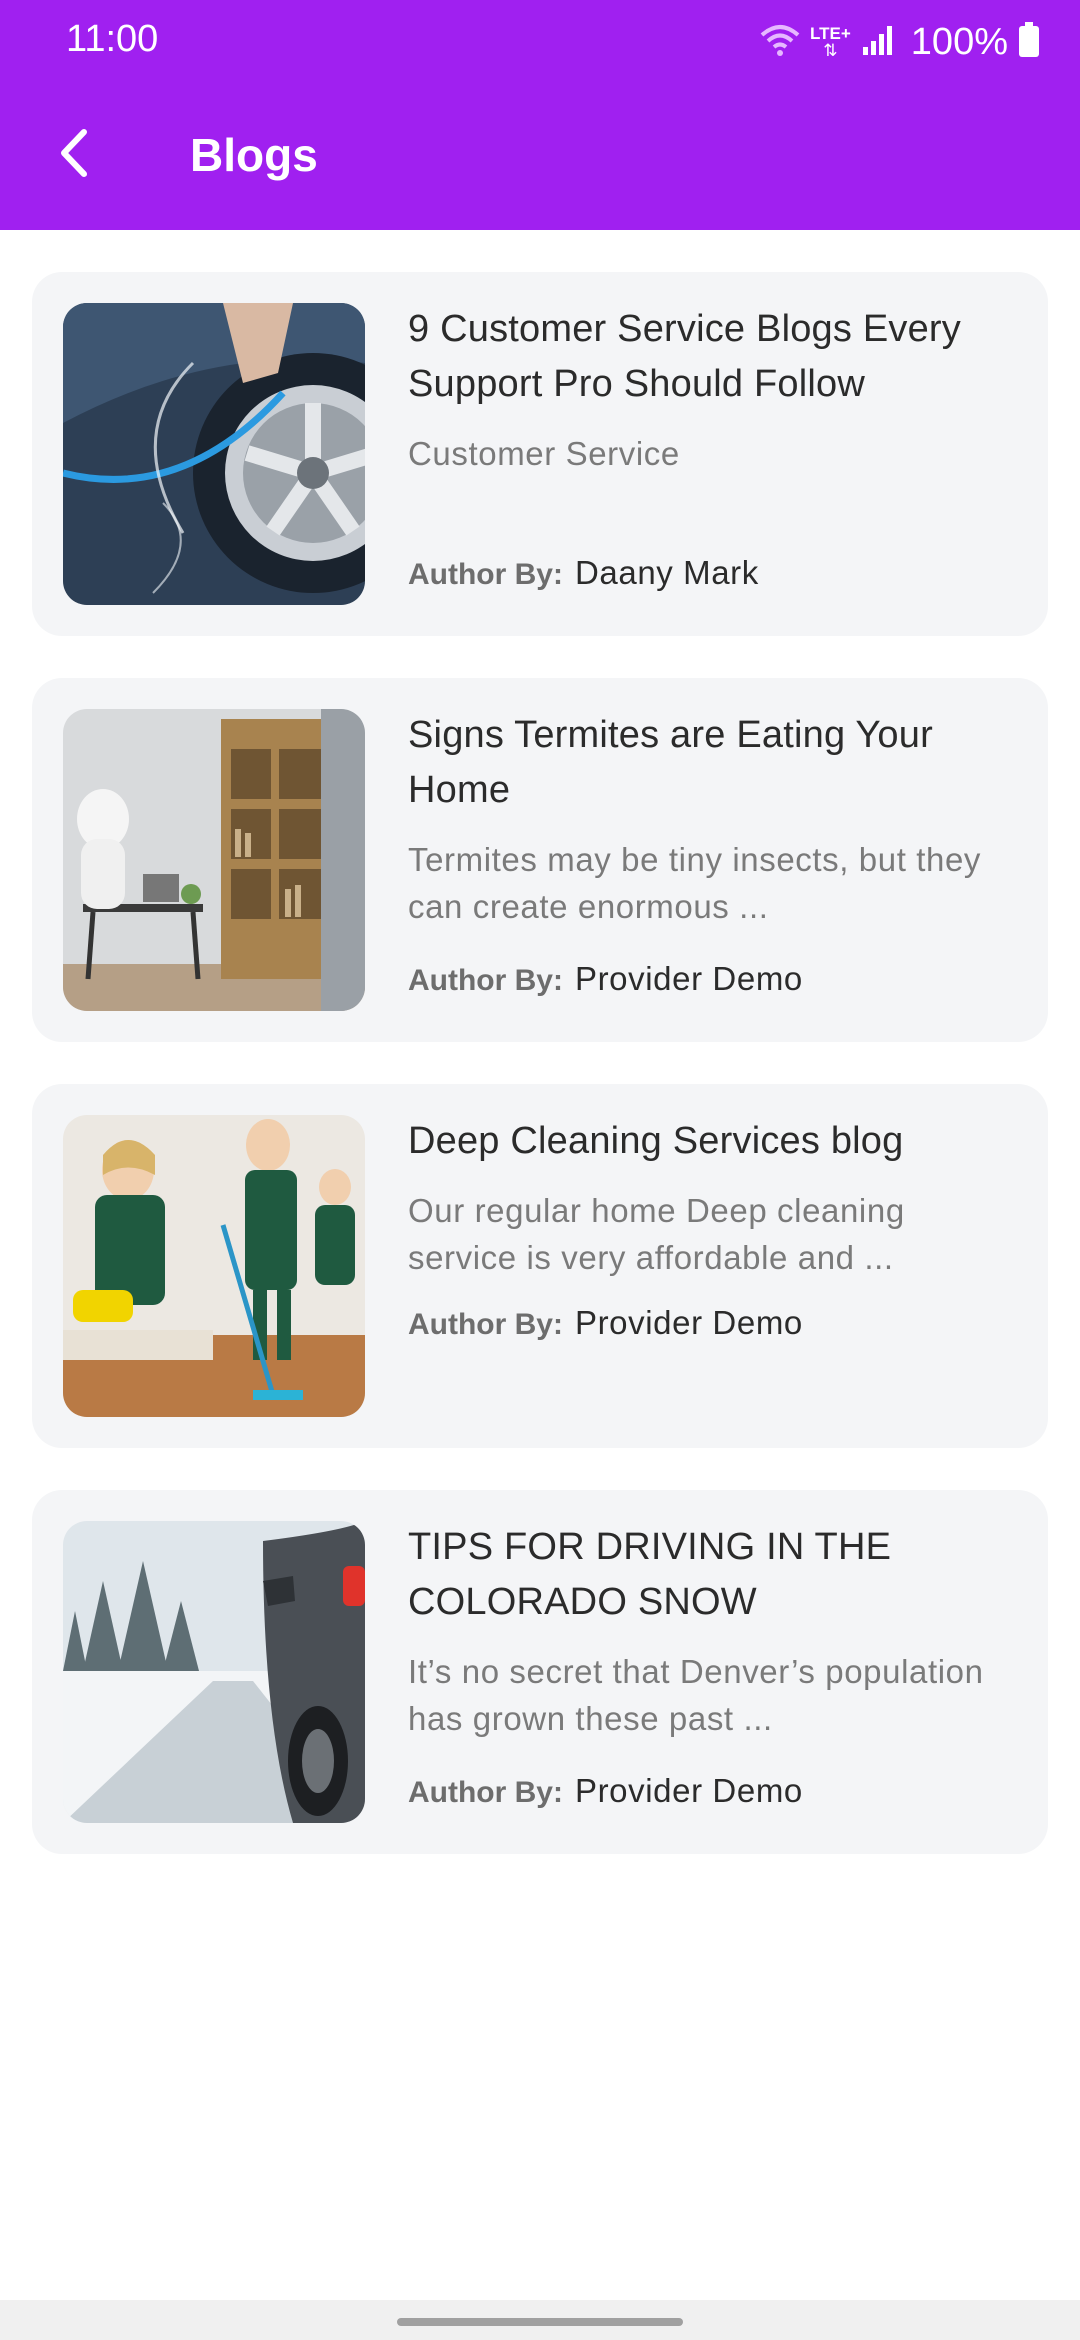 The width and height of the screenshot is (1080, 2340). I want to click on blog-thumbnail-snowy-road, so click(214, 1672).